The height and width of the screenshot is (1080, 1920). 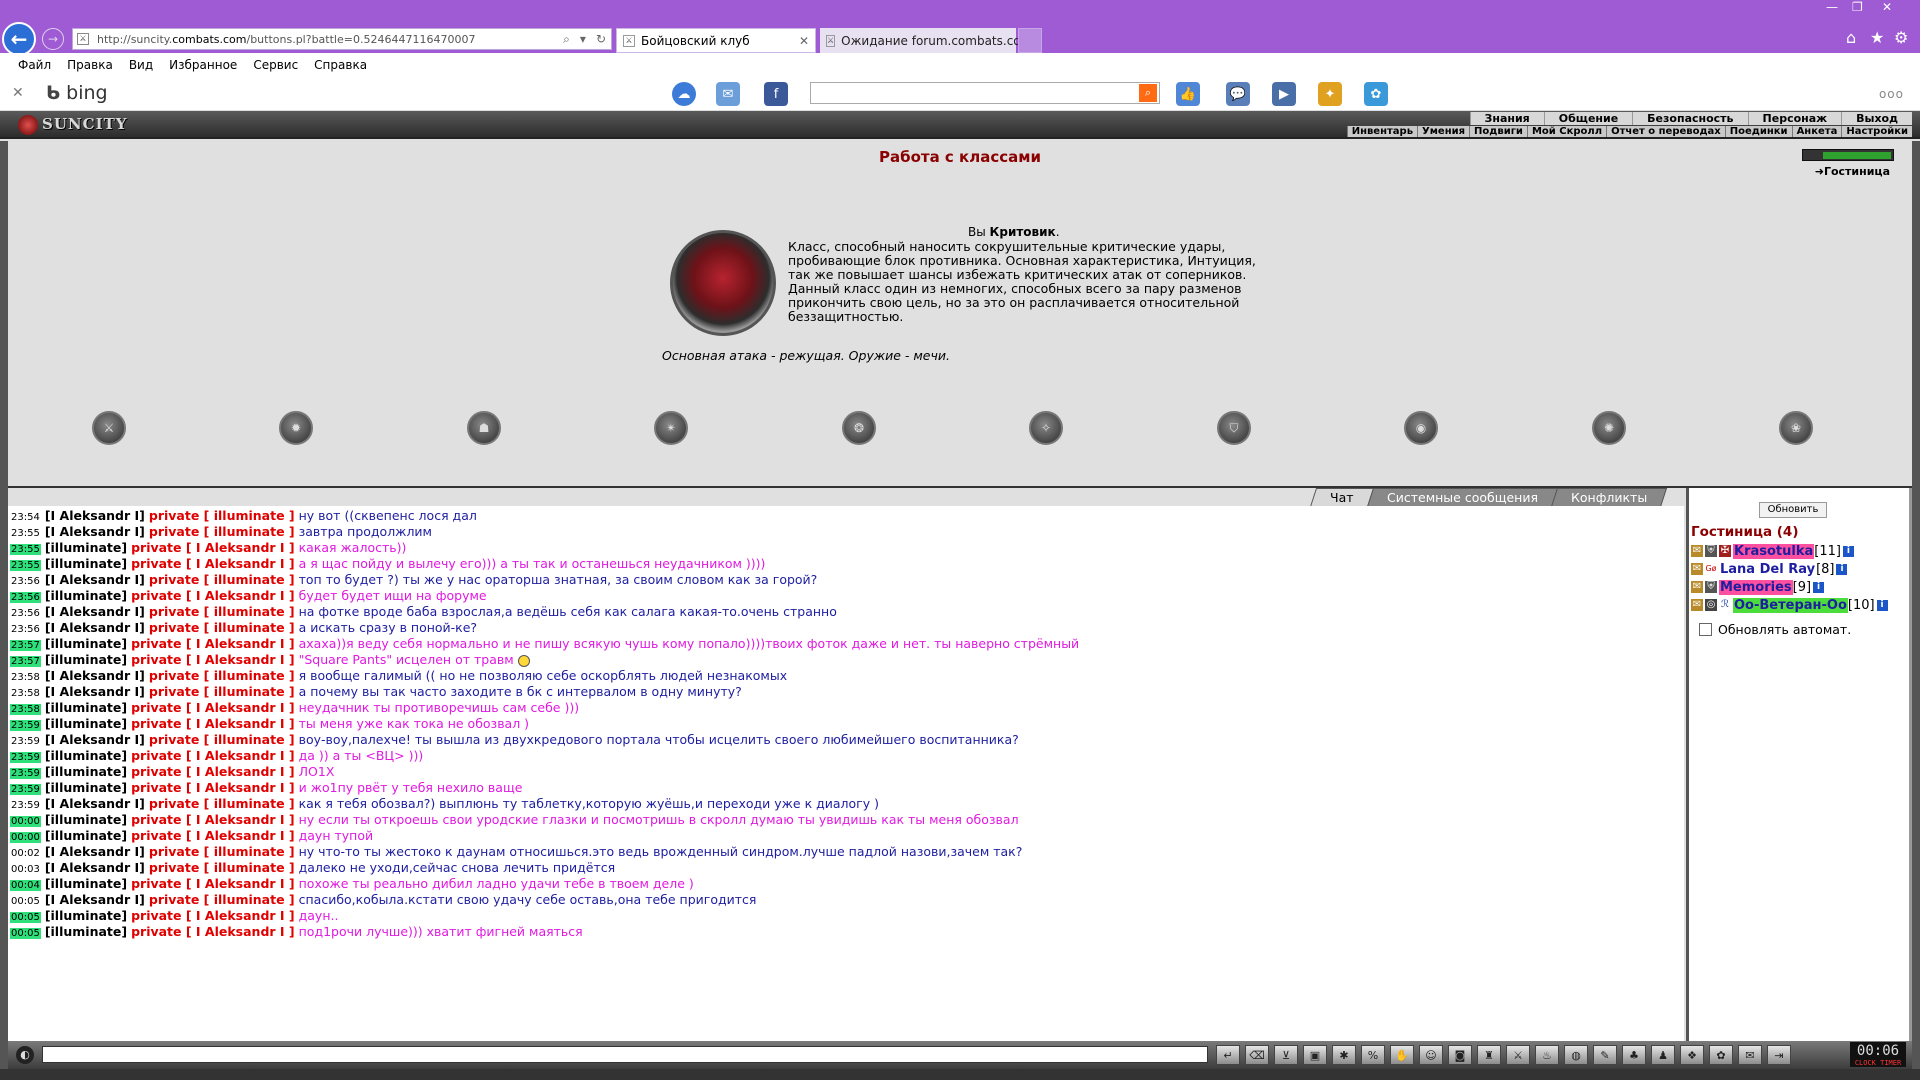 I want to click on potion-icon: ♨, so click(x=1547, y=1055).